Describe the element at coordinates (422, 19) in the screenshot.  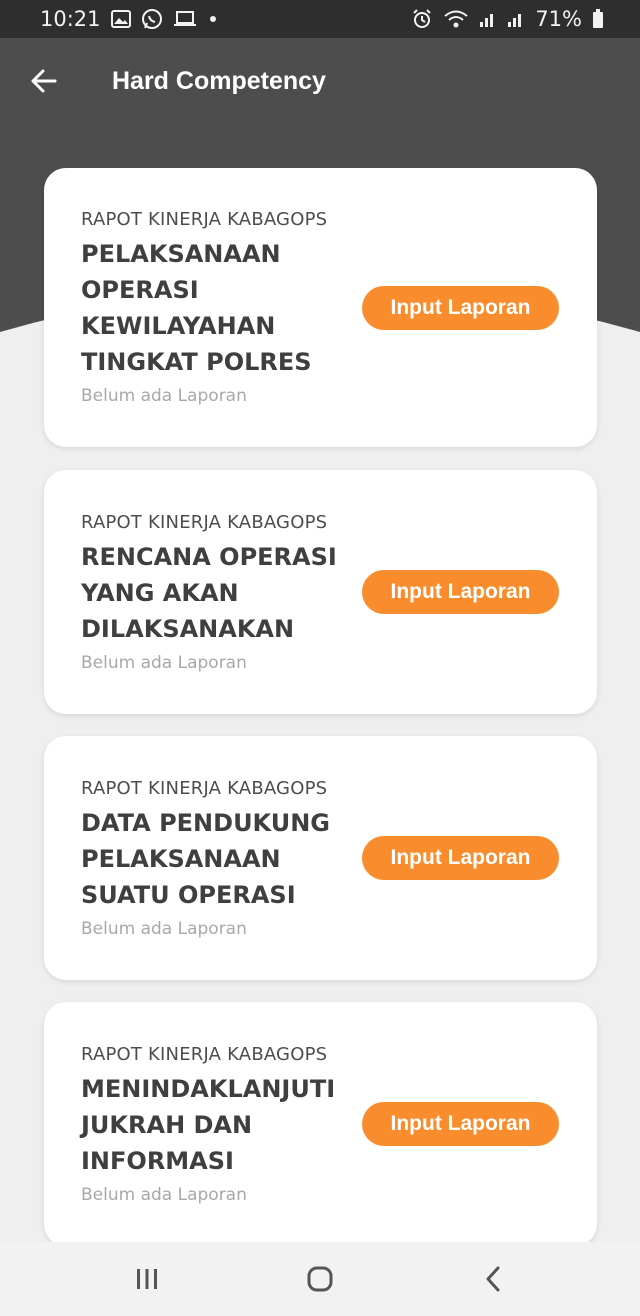
I see `alarm-icon` at that location.